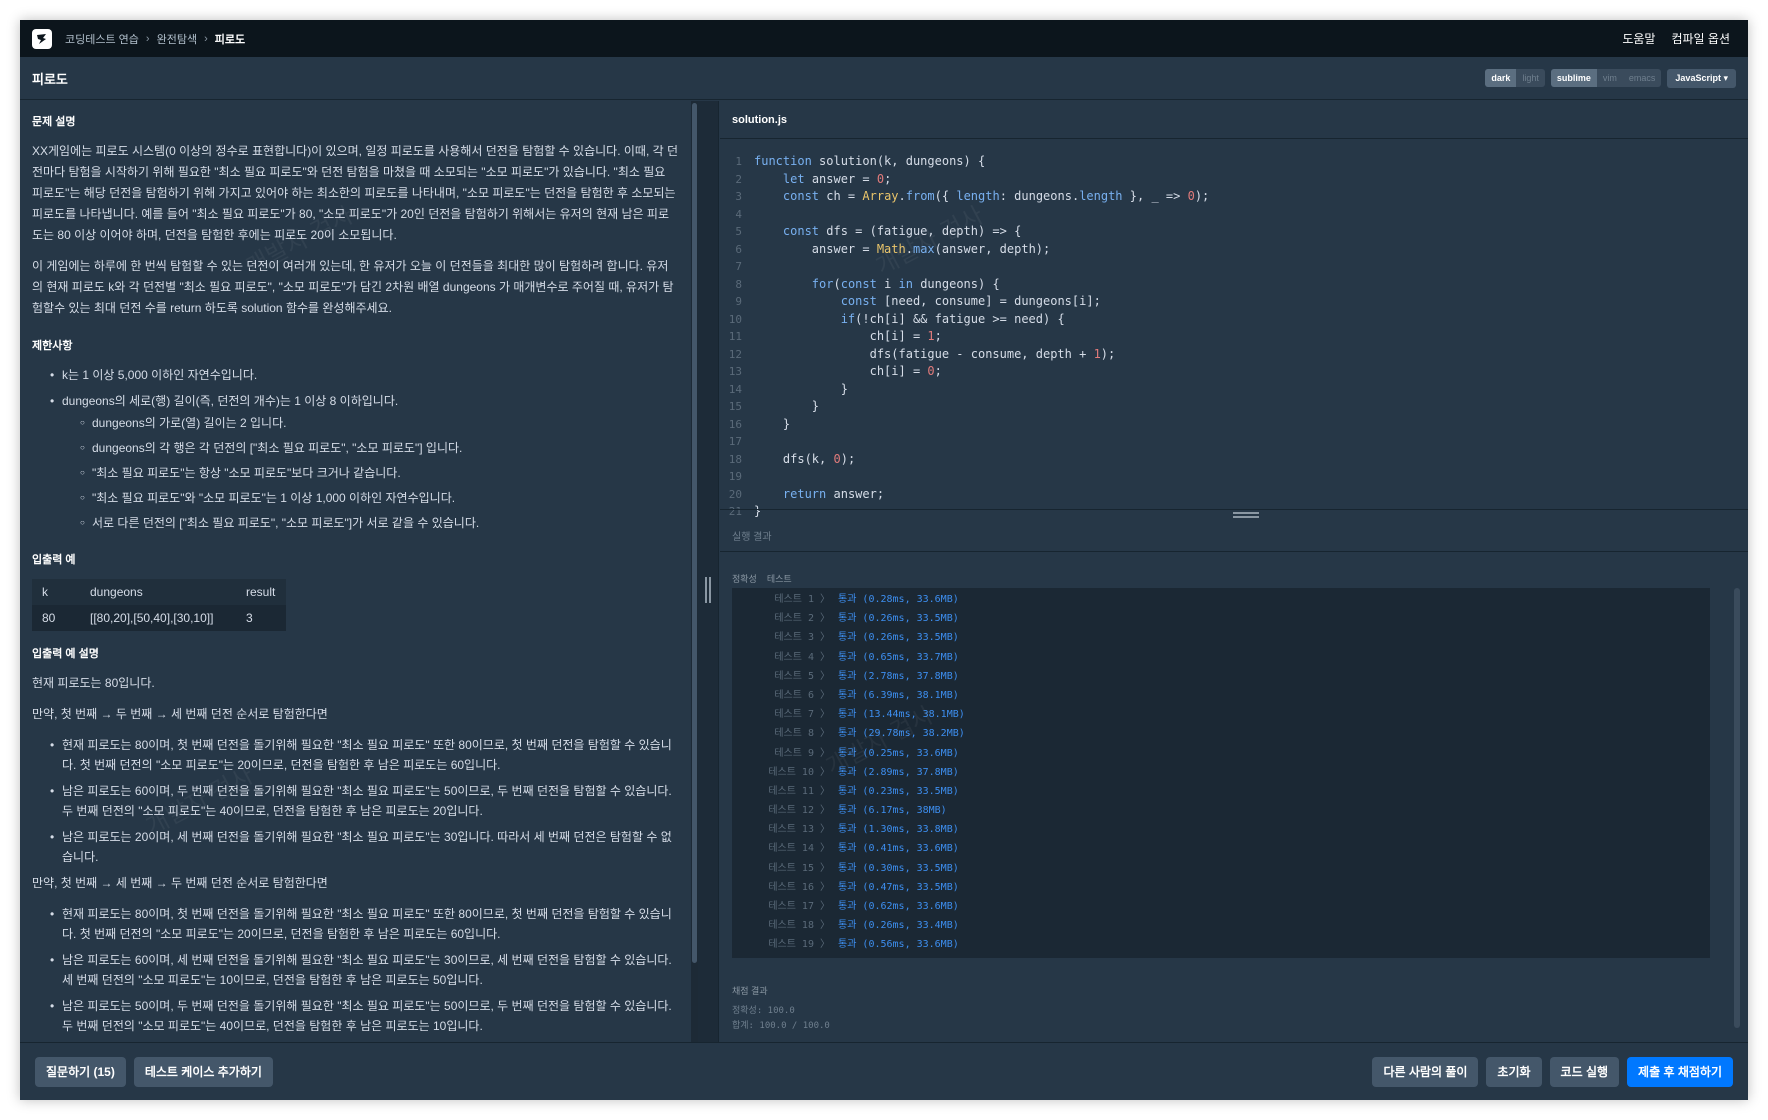  What do you see at coordinates (379, 473) in the screenshot?
I see `constraint-subitem: "최소 필요 피로도"는 항상 "소모 피로도"보다 크거나 같습니다.` at bounding box center [379, 473].